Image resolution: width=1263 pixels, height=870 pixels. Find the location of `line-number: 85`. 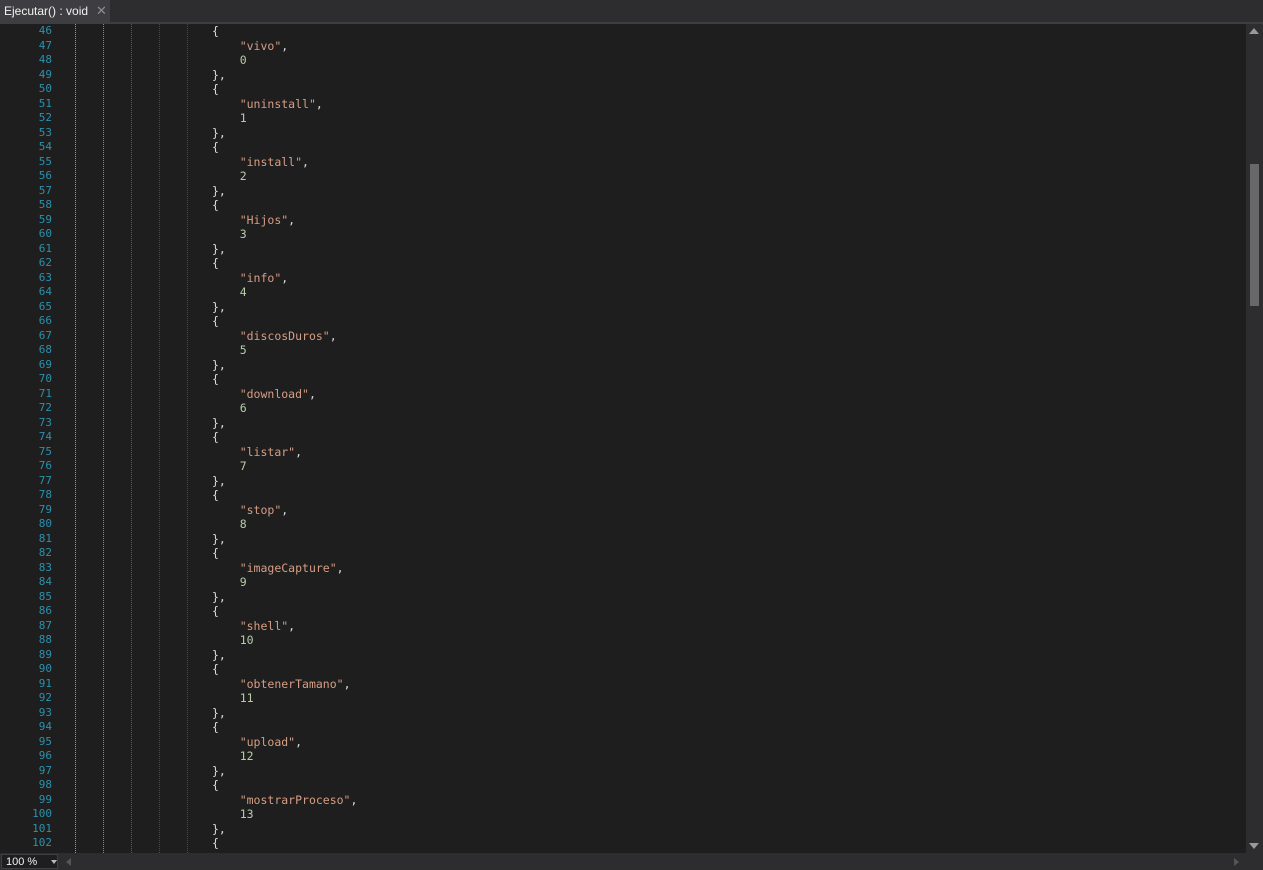

line-number: 85 is located at coordinates (45, 596).